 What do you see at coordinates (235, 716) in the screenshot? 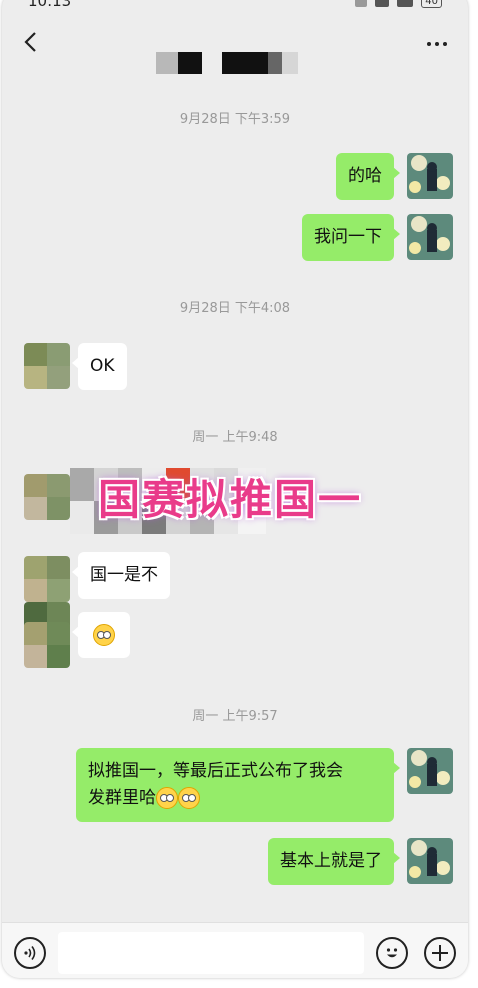
I see `timestamp: 周一 上午9:57` at bounding box center [235, 716].